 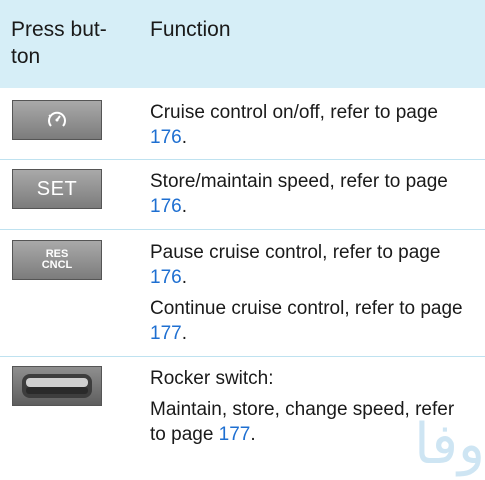 I want to click on cruise-control-button, so click(x=57, y=120).